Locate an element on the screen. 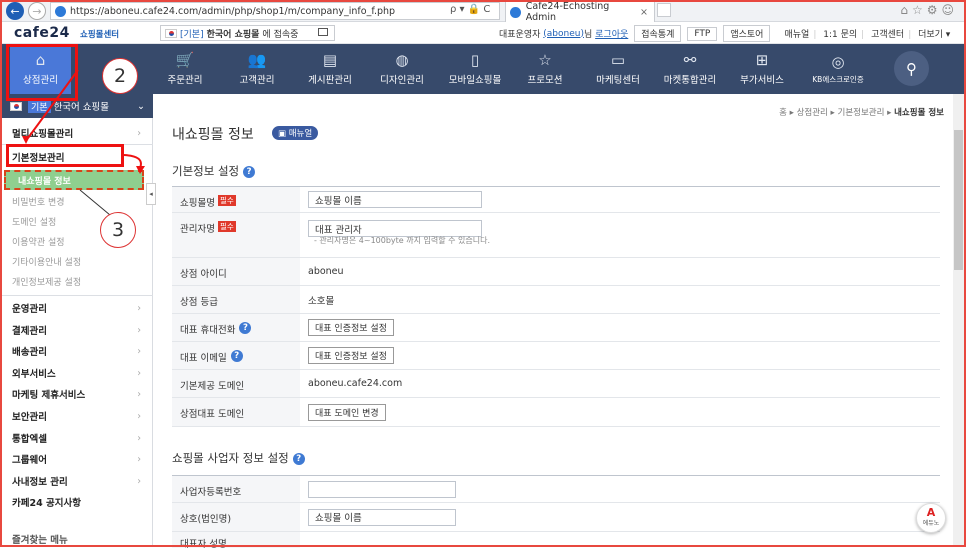 The height and width of the screenshot is (550, 966). inquiry-link: 1:1 문의 is located at coordinates (840, 35).